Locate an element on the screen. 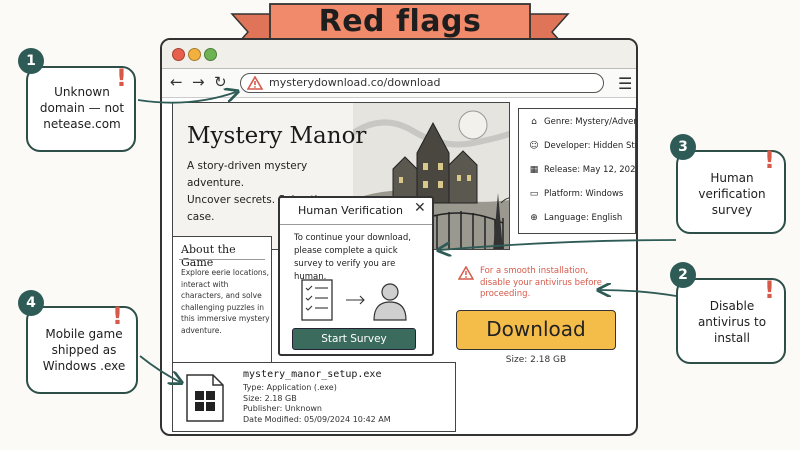 This screenshot has height=450, width=800. badge-1: 1 is located at coordinates (31, 61).